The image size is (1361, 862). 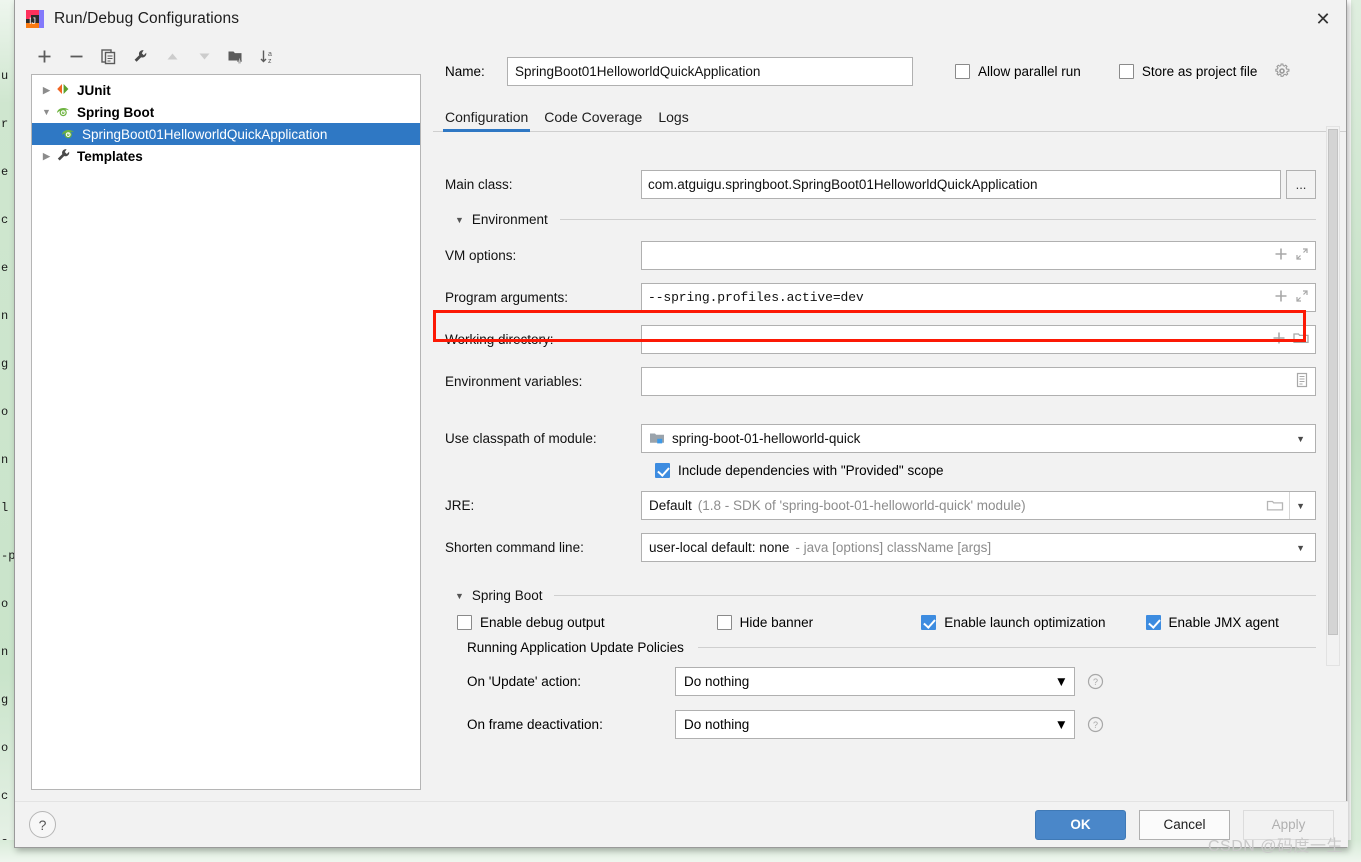 What do you see at coordinates (681, 824) in the screenshot?
I see `dialog-footer: ? OK Cancel Apply` at bounding box center [681, 824].